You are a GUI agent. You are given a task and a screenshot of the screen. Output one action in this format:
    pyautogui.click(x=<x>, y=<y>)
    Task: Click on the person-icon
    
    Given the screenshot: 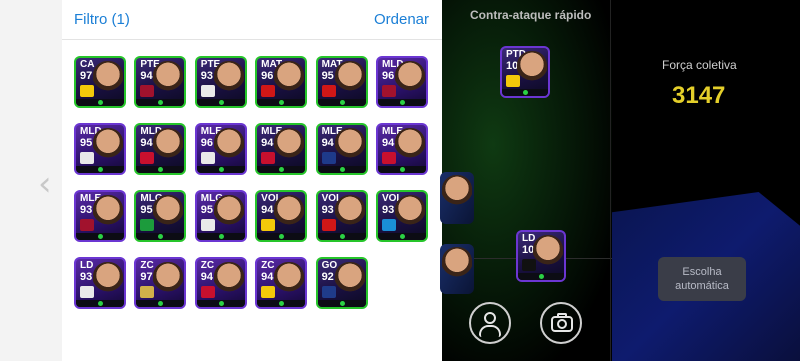 What is the action you would take?
    pyautogui.click(x=490, y=323)
    